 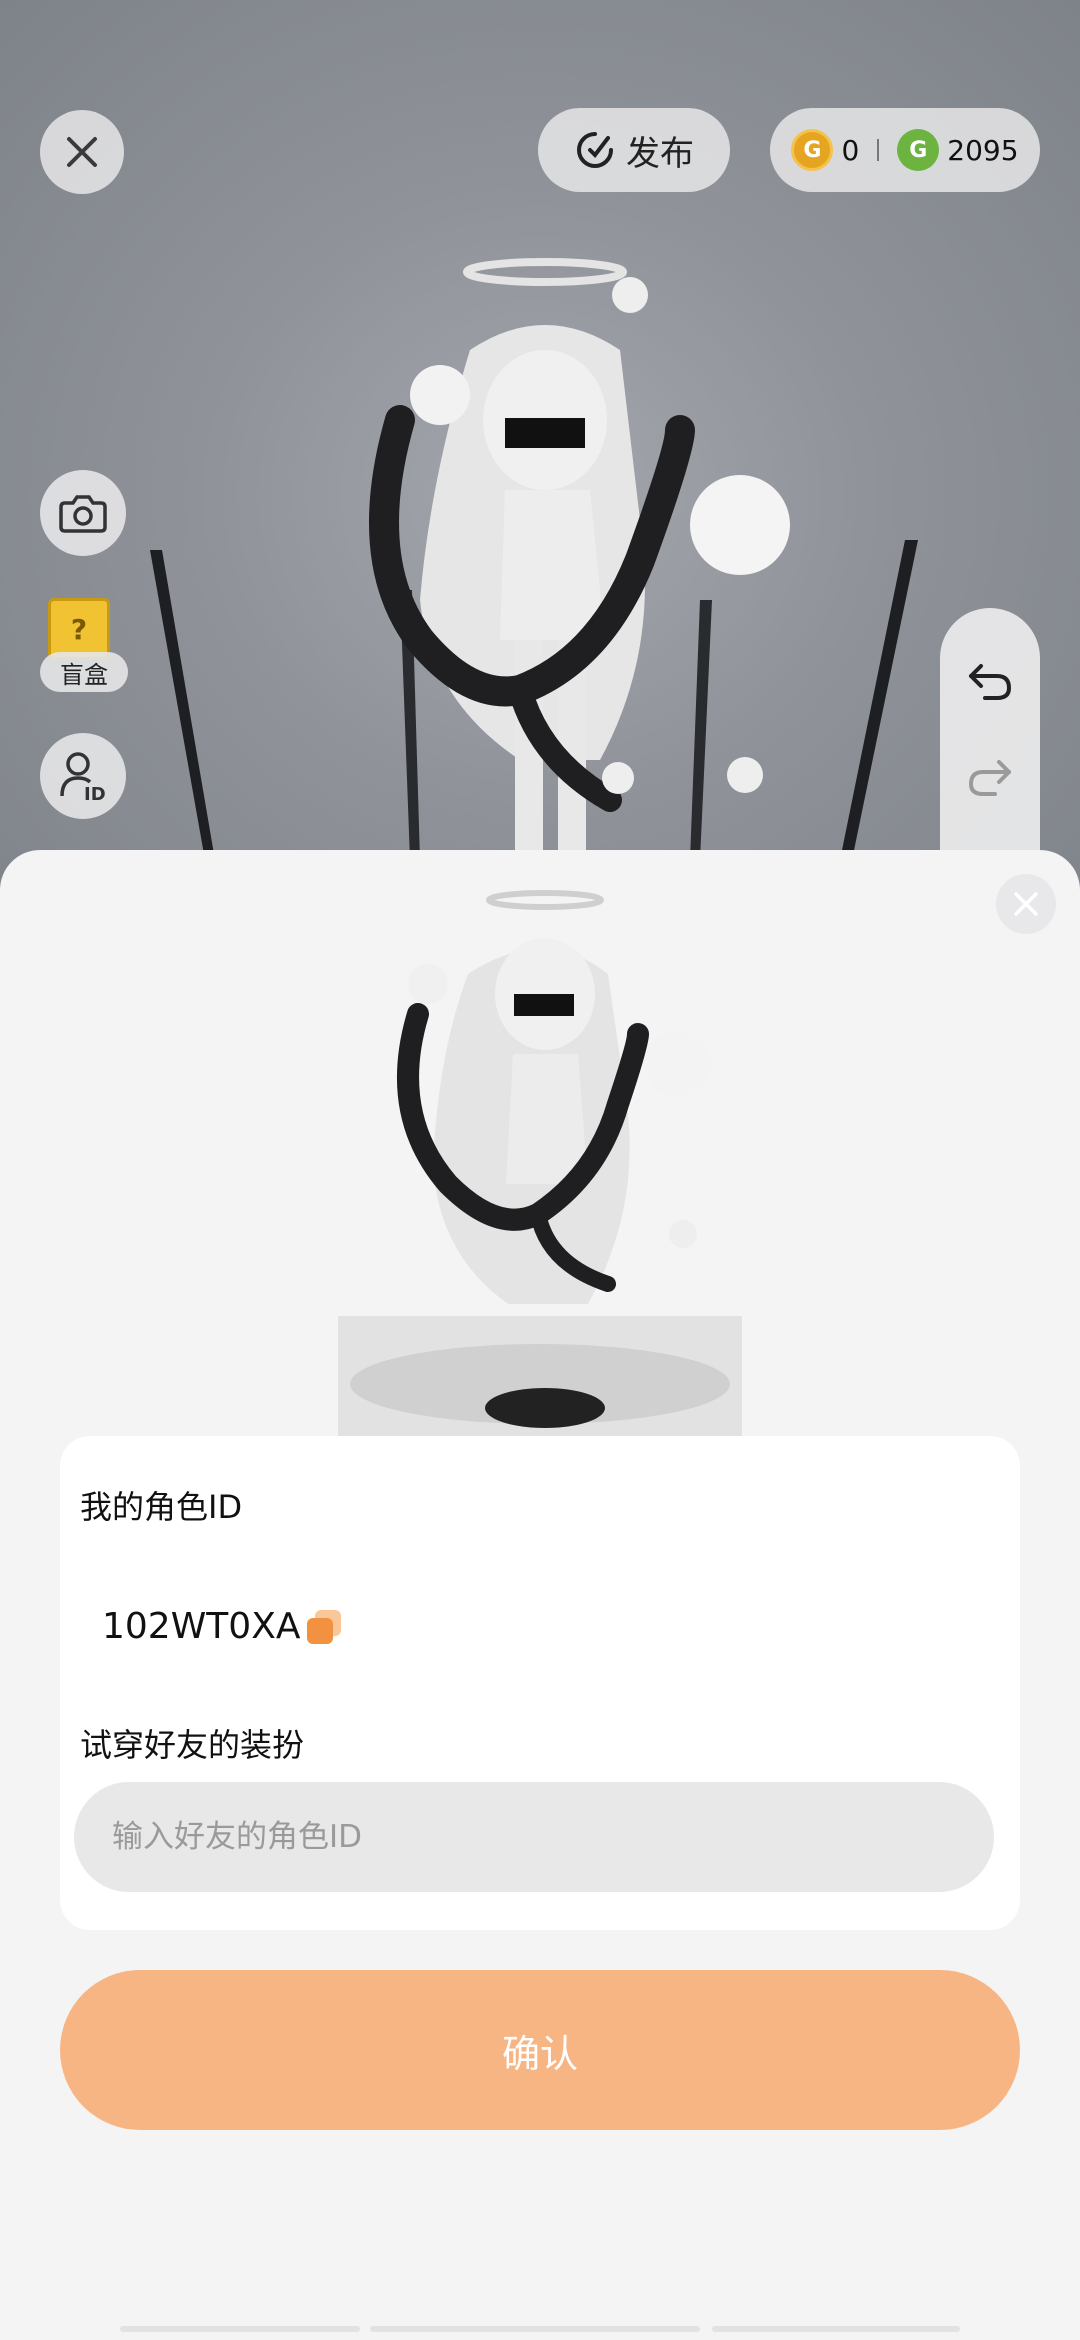 What do you see at coordinates (535, 2329) in the screenshot?
I see `nav-indicator-center` at bounding box center [535, 2329].